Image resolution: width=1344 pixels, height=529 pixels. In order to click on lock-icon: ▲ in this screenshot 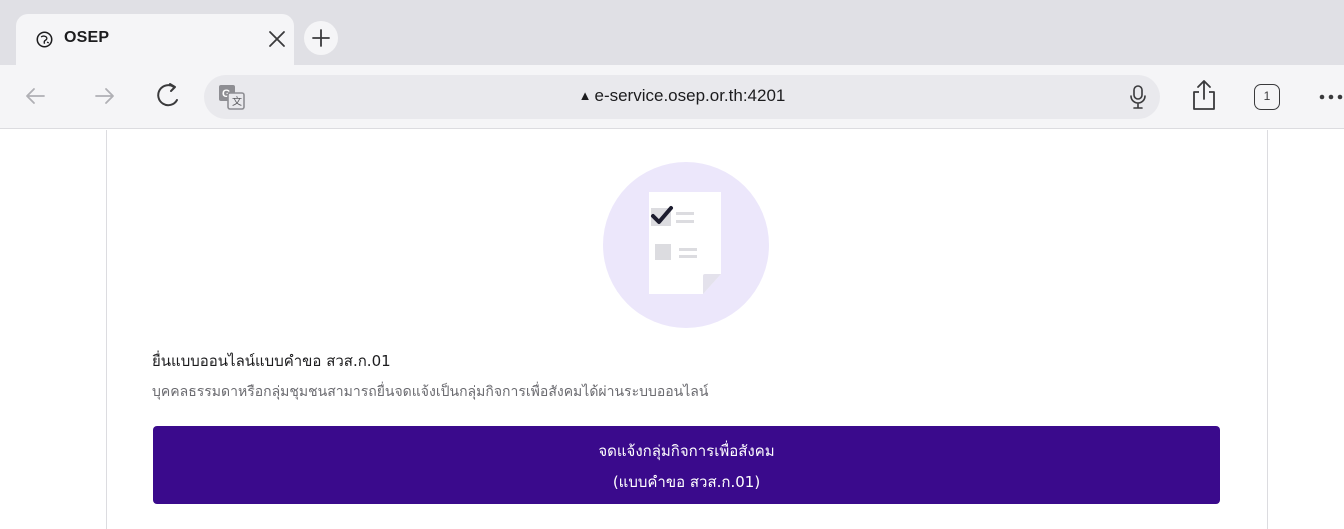, I will do `click(585, 95)`.